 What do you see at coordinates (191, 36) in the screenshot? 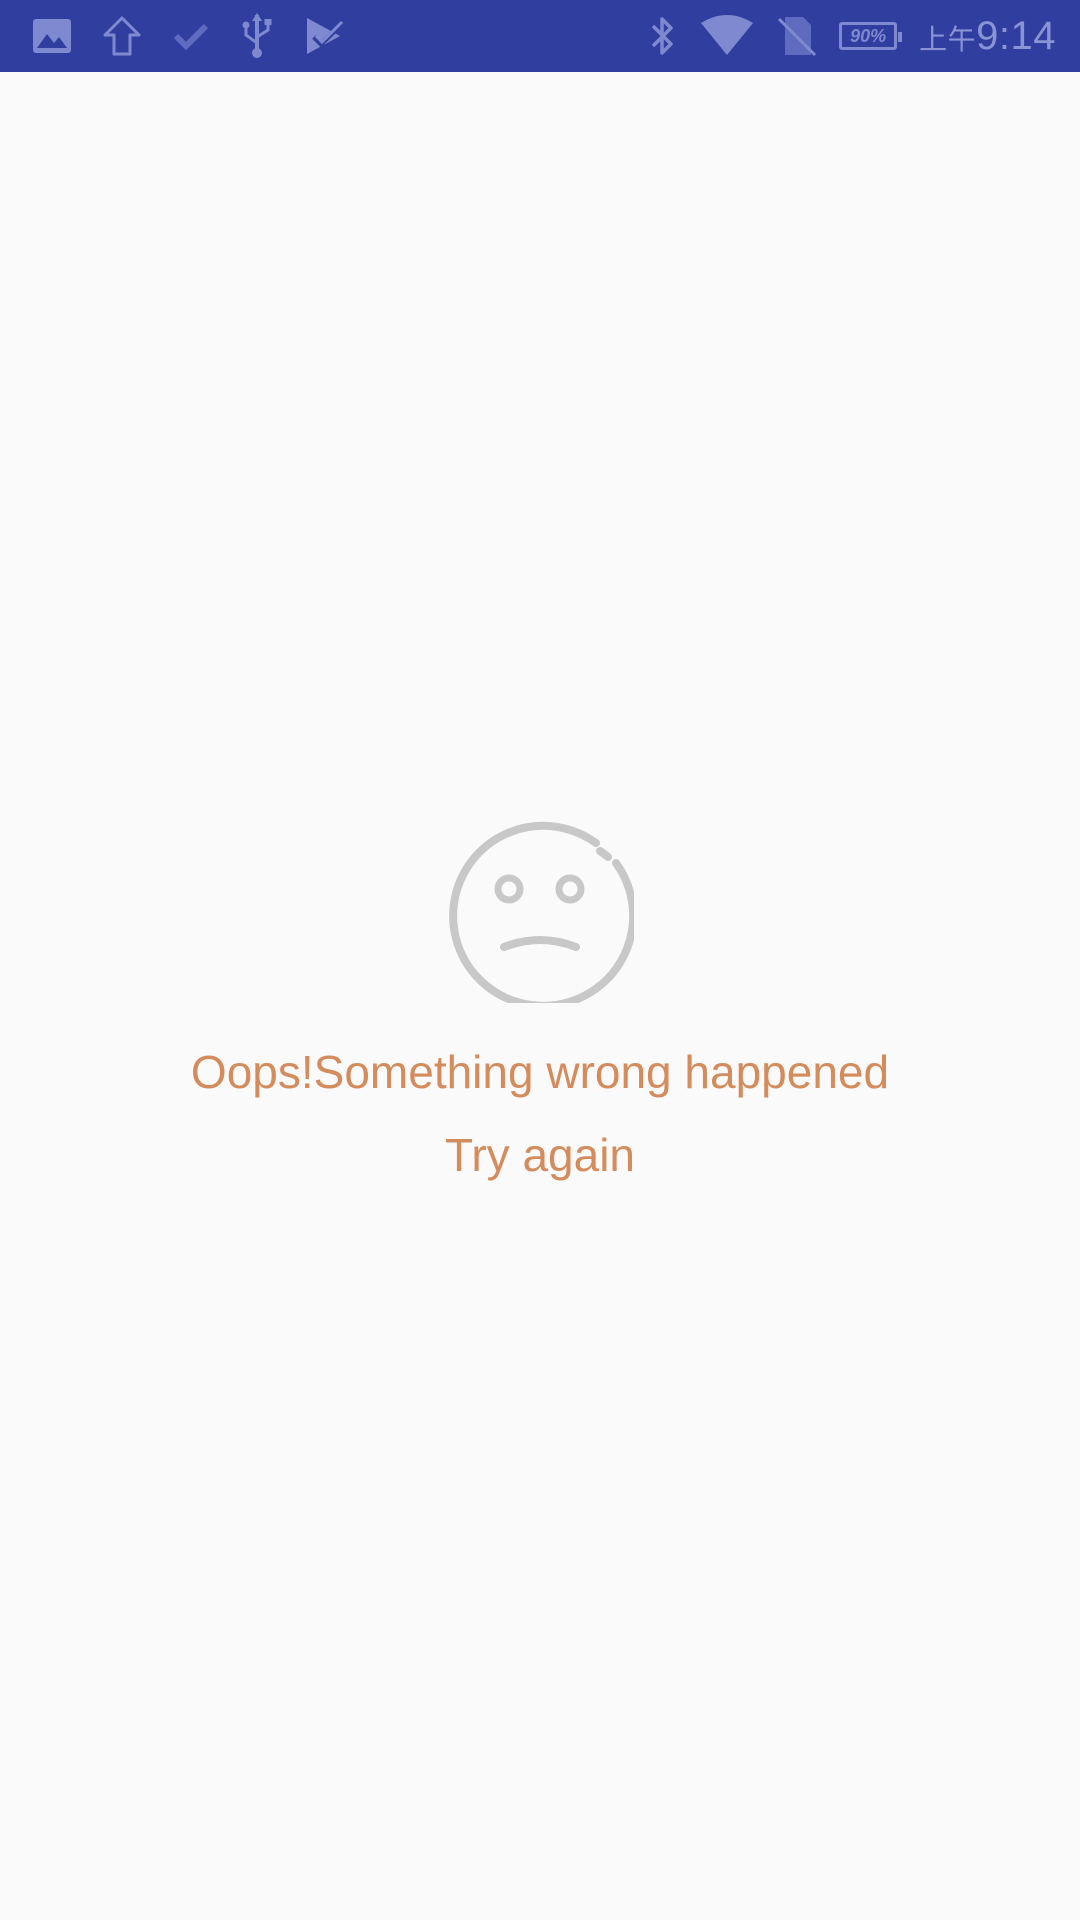
I see `check-icon` at bounding box center [191, 36].